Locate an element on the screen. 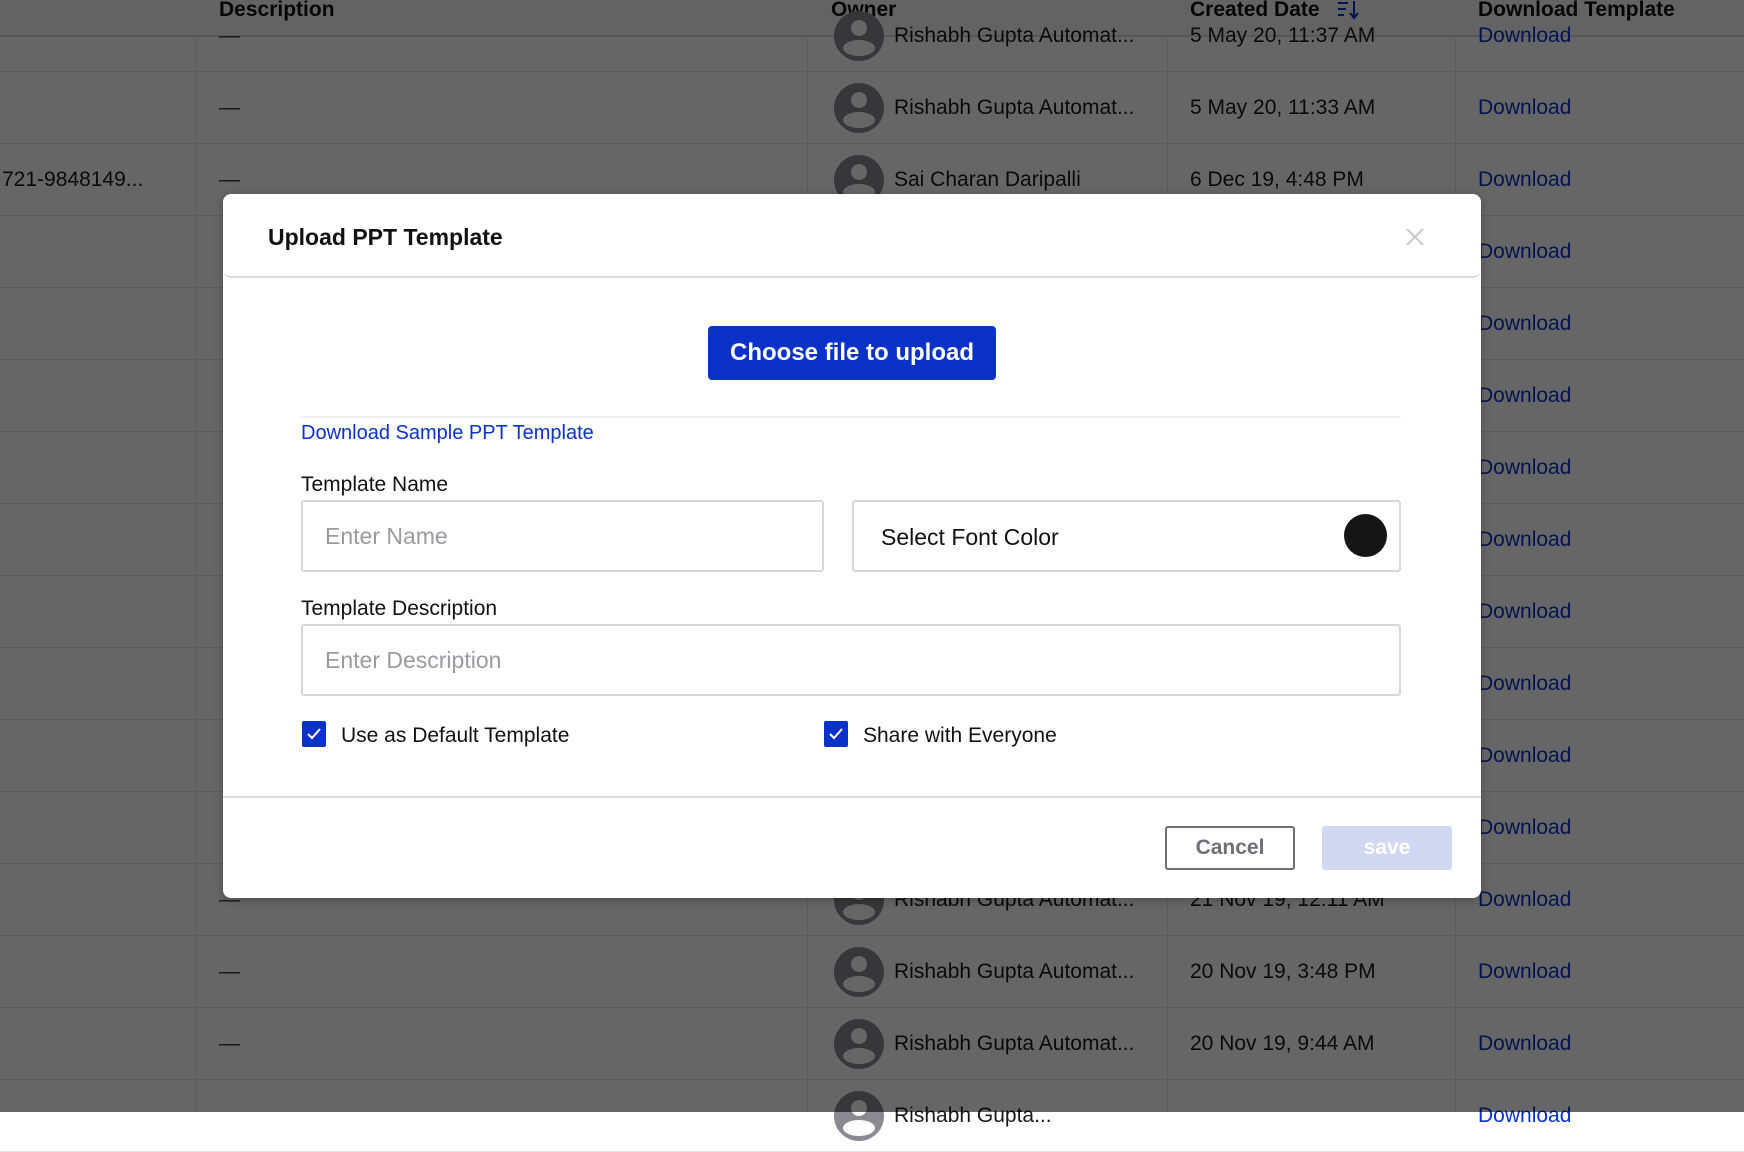 The image size is (1744, 1152). share-everyone-checkbox is located at coordinates (836, 734).